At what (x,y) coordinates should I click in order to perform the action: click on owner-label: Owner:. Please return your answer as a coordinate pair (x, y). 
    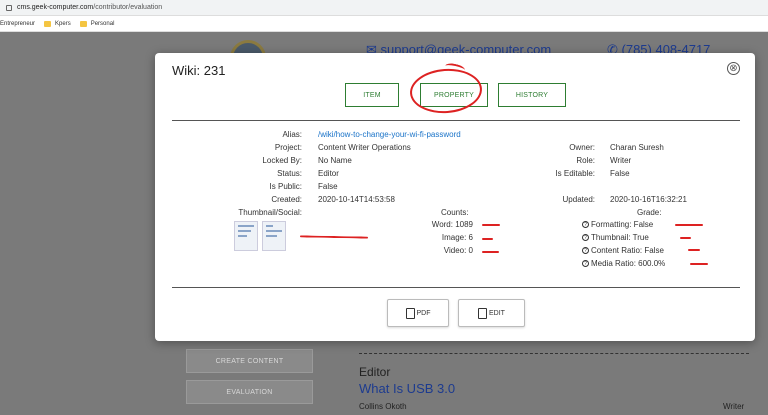
    Looking at the image, I should click on (582, 147).